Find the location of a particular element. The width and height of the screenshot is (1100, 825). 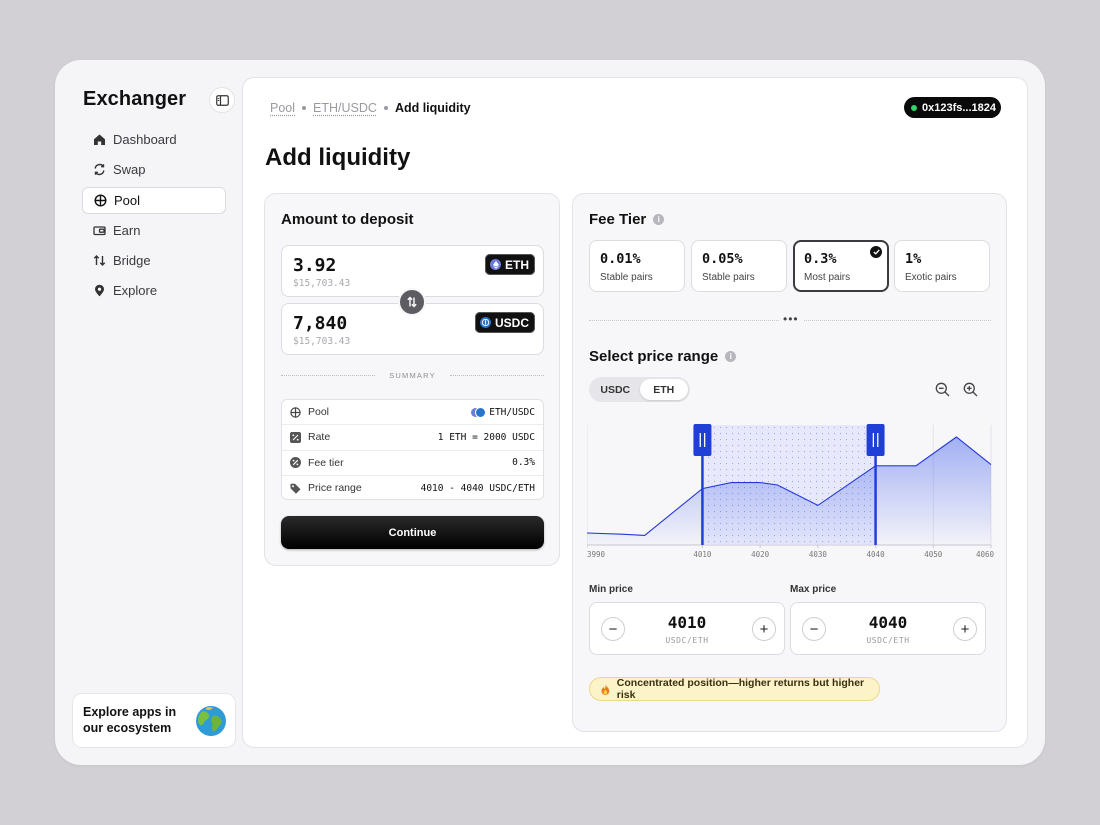

pool-icon is located at coordinates (295, 412).